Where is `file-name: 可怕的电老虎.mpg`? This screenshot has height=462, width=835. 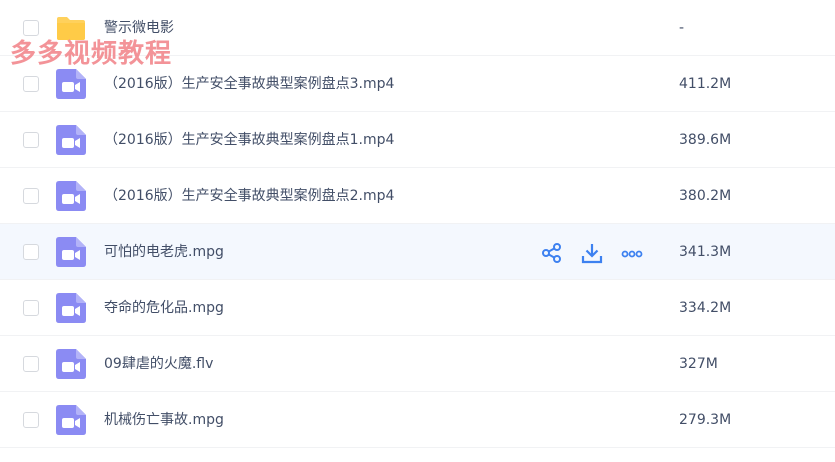
file-name: 可怕的电老虎.mpg is located at coordinates (164, 252).